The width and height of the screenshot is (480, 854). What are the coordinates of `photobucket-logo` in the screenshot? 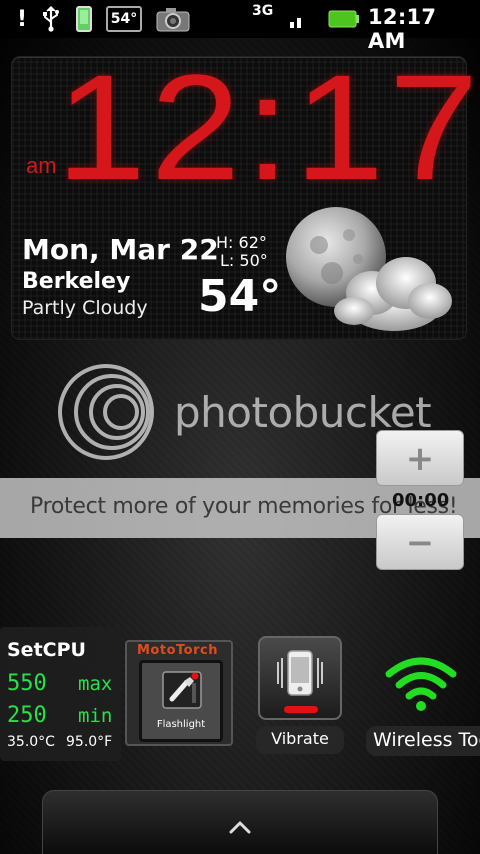 It's located at (106, 412).